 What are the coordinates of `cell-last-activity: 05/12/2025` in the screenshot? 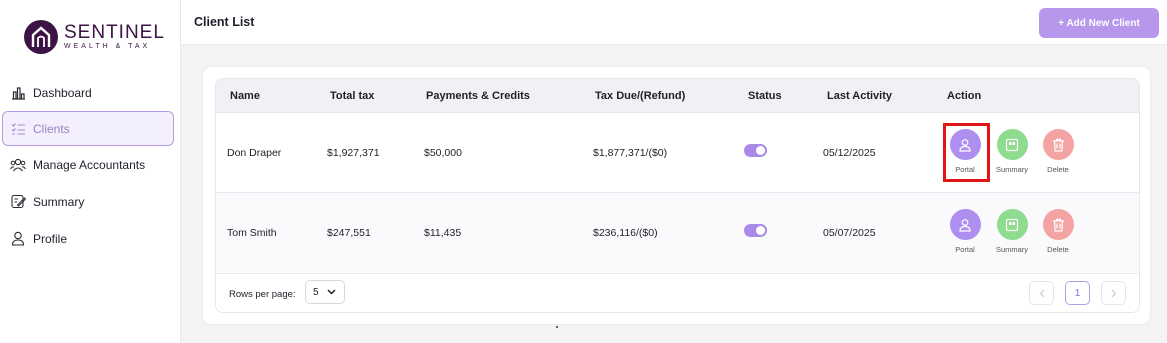 It's located at (849, 153).